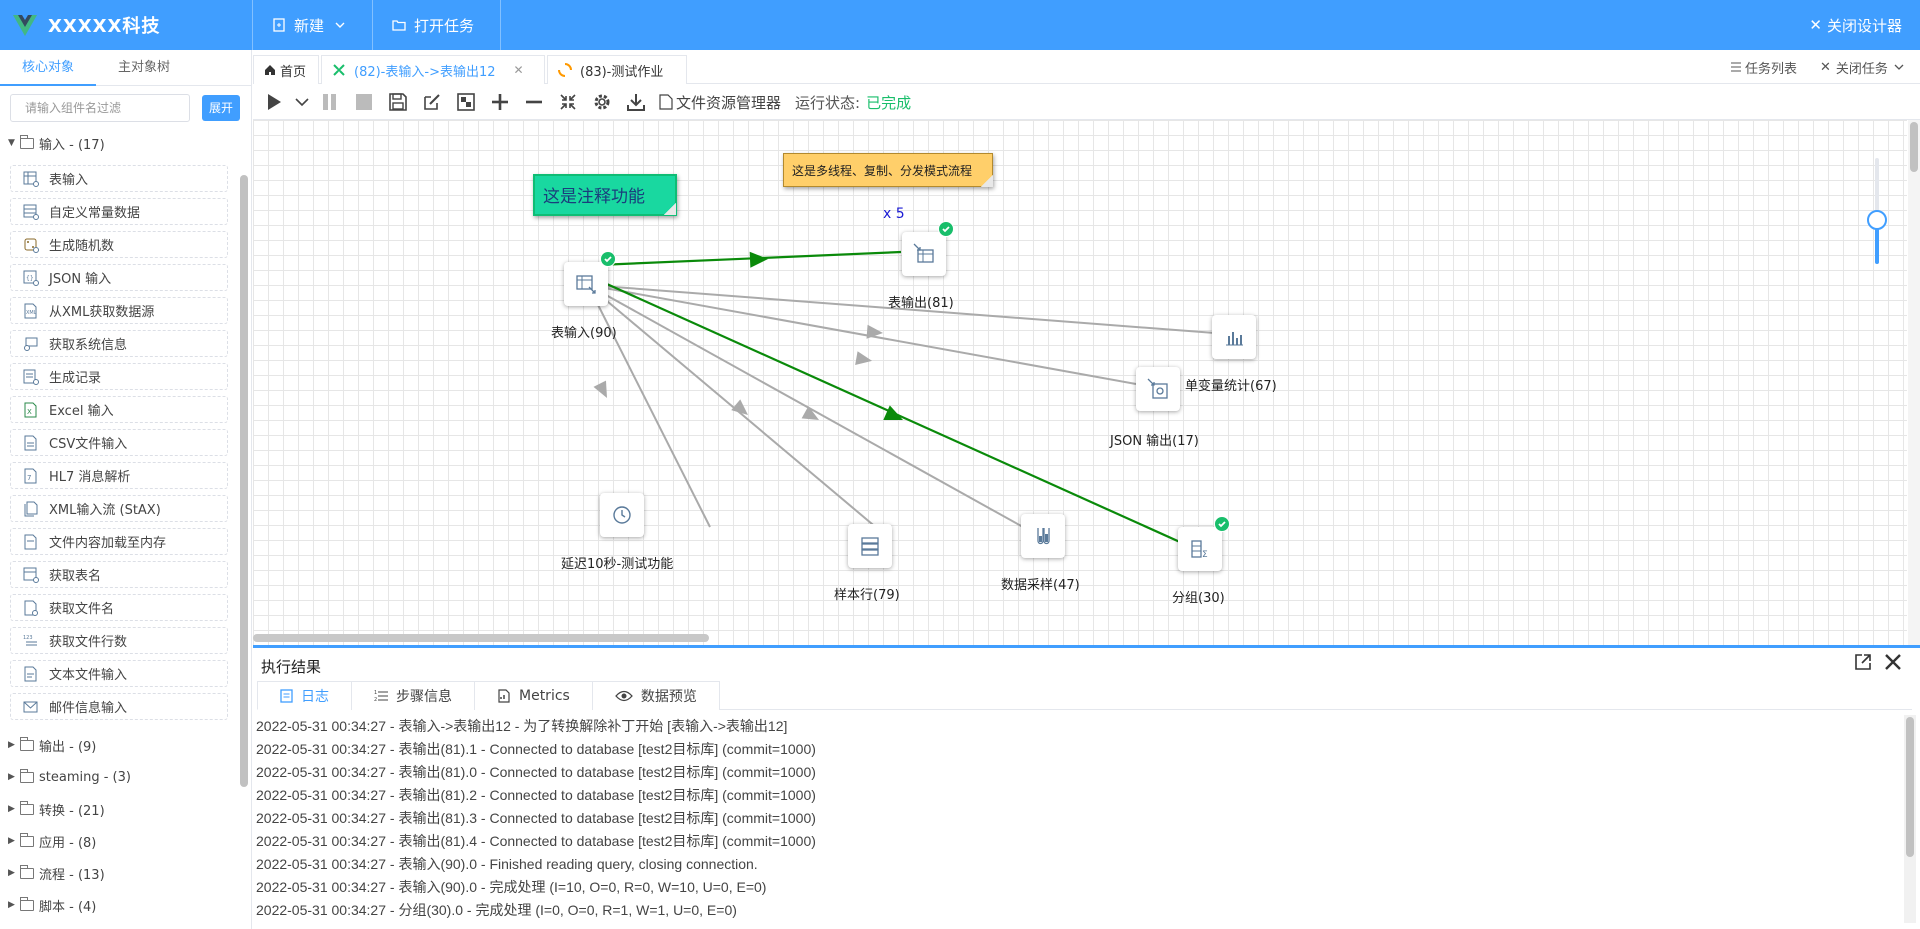  What do you see at coordinates (330, 102) in the screenshot?
I see `pause-button` at bounding box center [330, 102].